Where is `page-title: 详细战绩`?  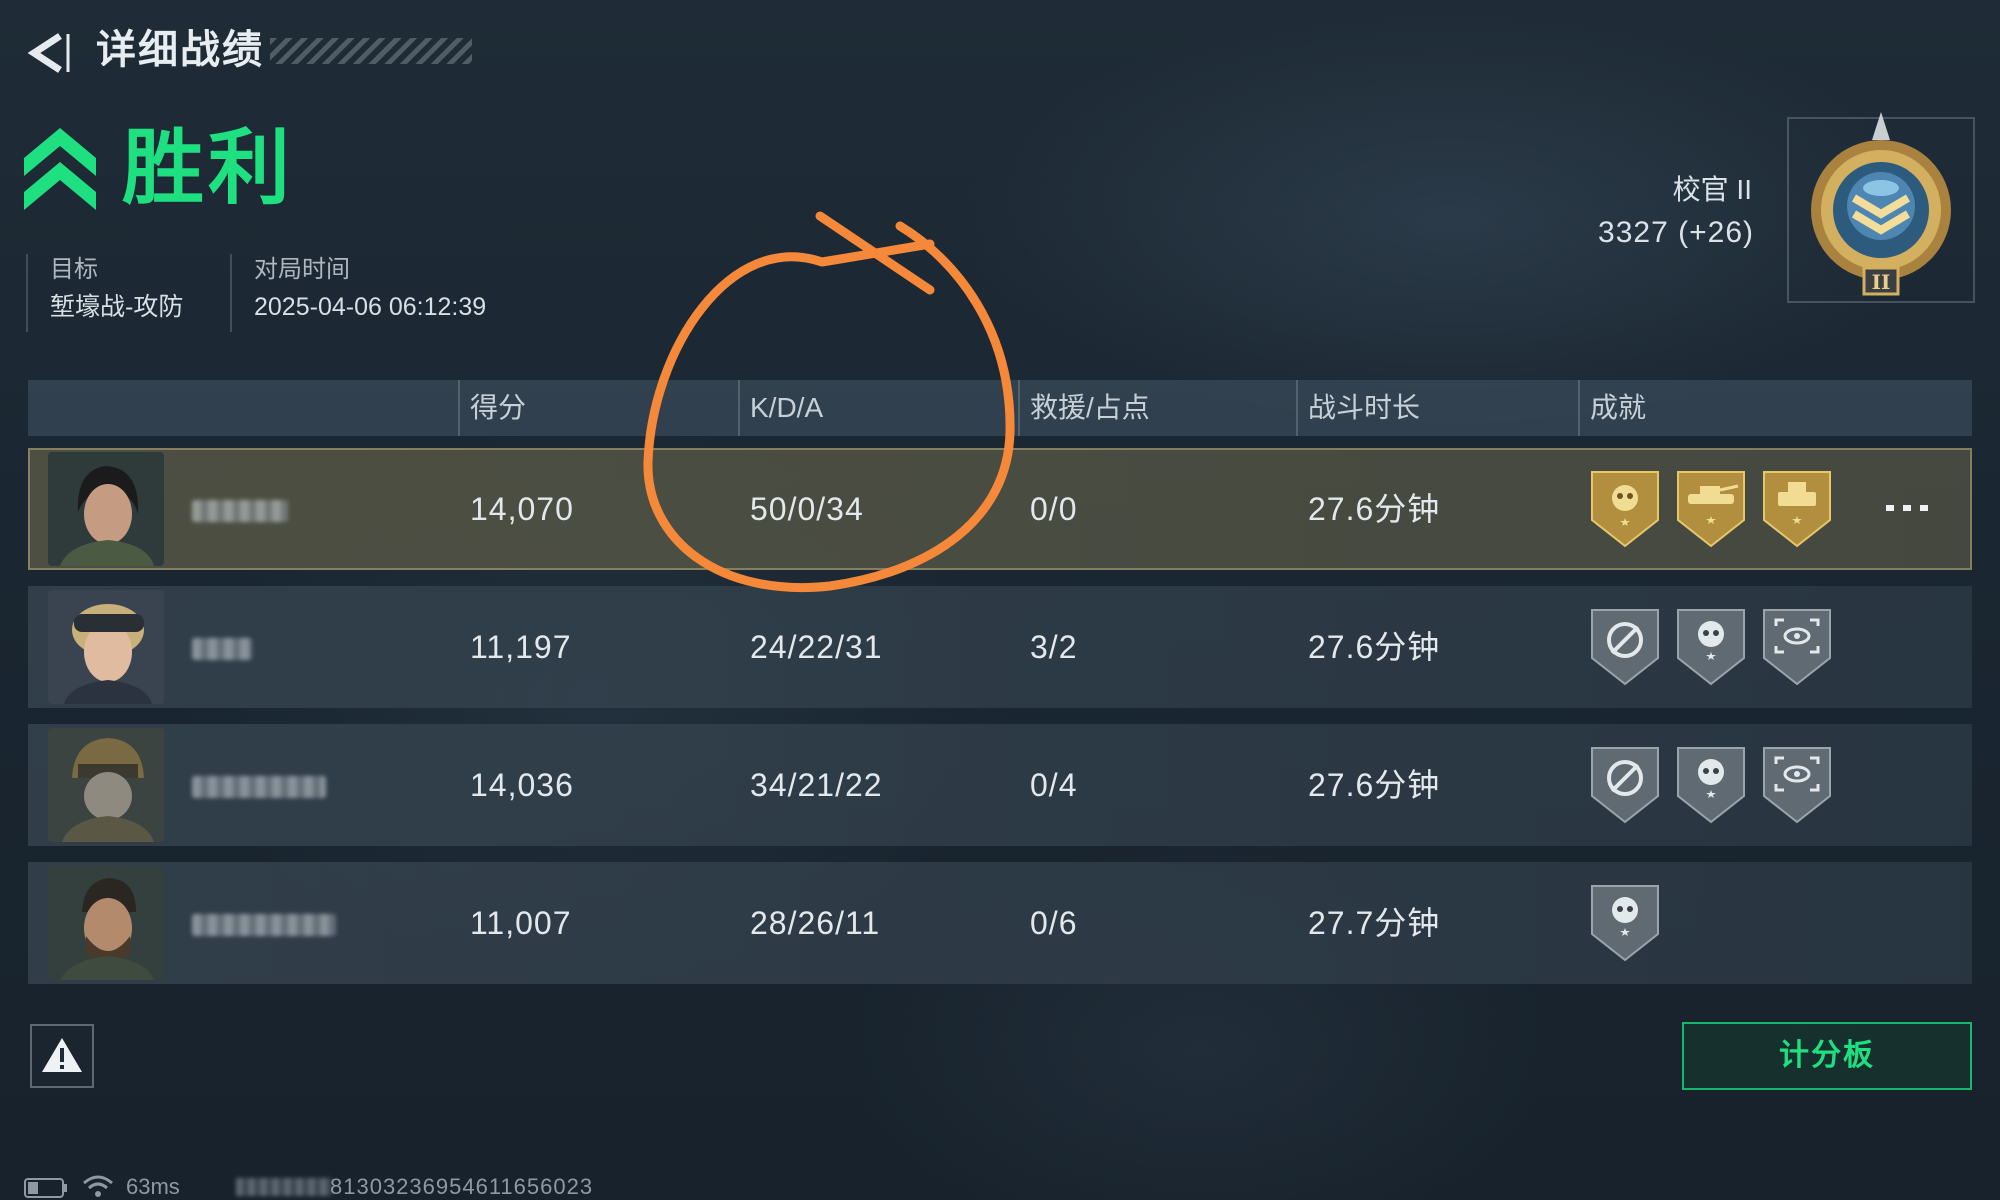
page-title: 详细战绩 is located at coordinates (180, 50).